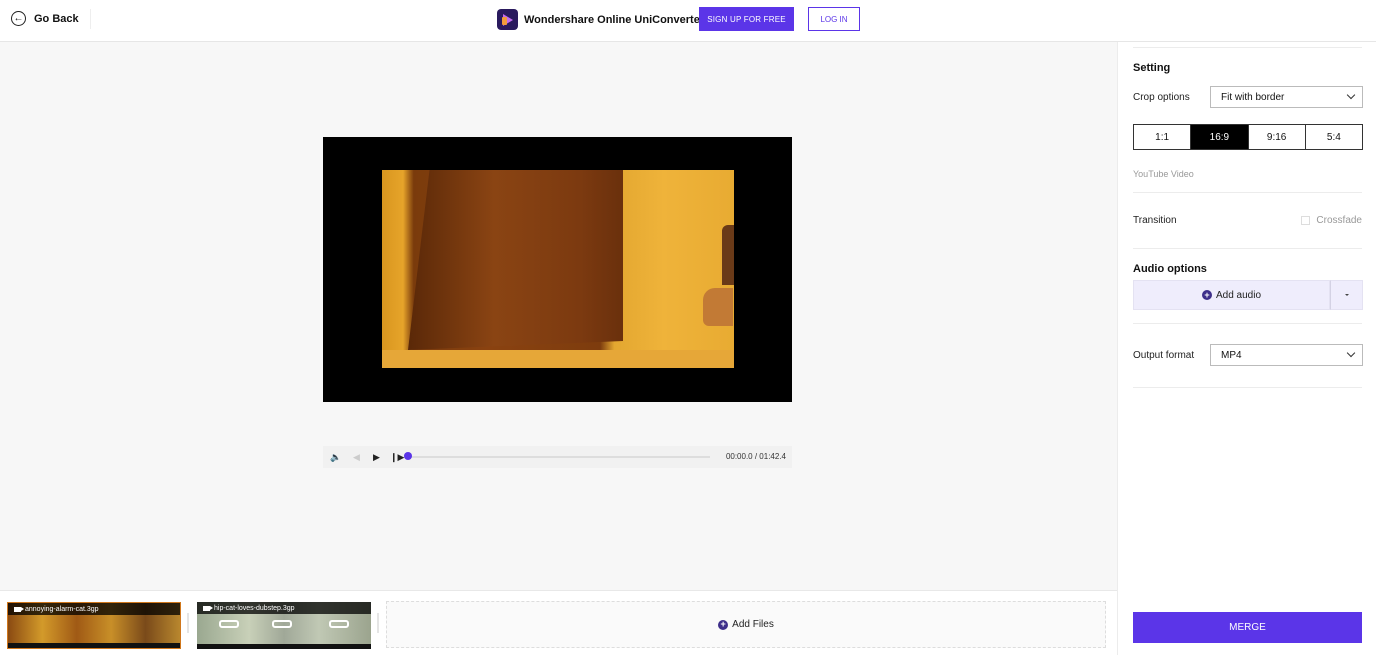 Image resolution: width=1376 pixels, height=655 pixels. What do you see at coordinates (356, 457) in the screenshot?
I see `previous-frame-icon: ◀` at bounding box center [356, 457].